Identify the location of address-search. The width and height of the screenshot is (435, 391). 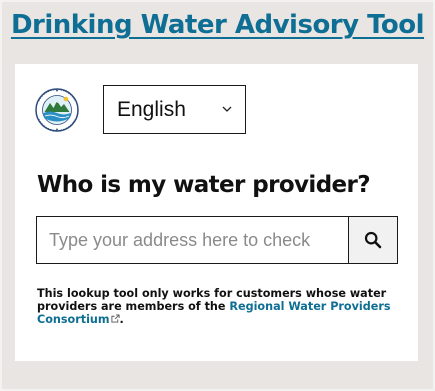
(217, 240).